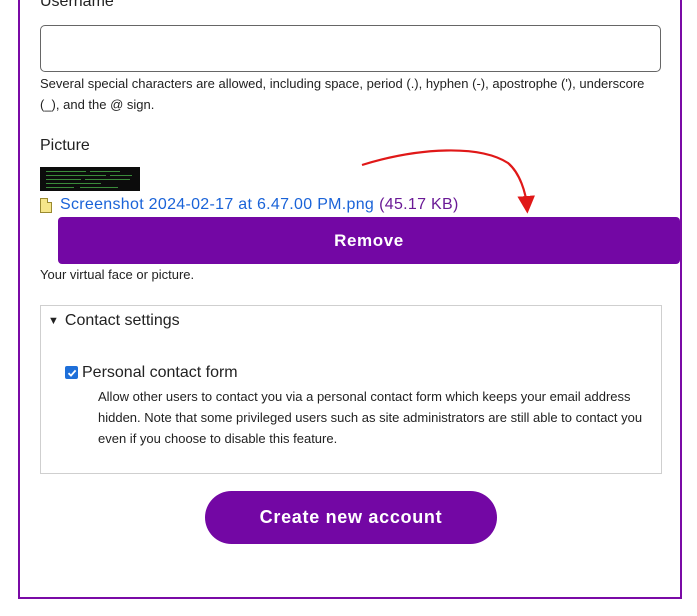  Describe the element at coordinates (448, 181) in the screenshot. I see `annotation-arrow-icon` at that location.